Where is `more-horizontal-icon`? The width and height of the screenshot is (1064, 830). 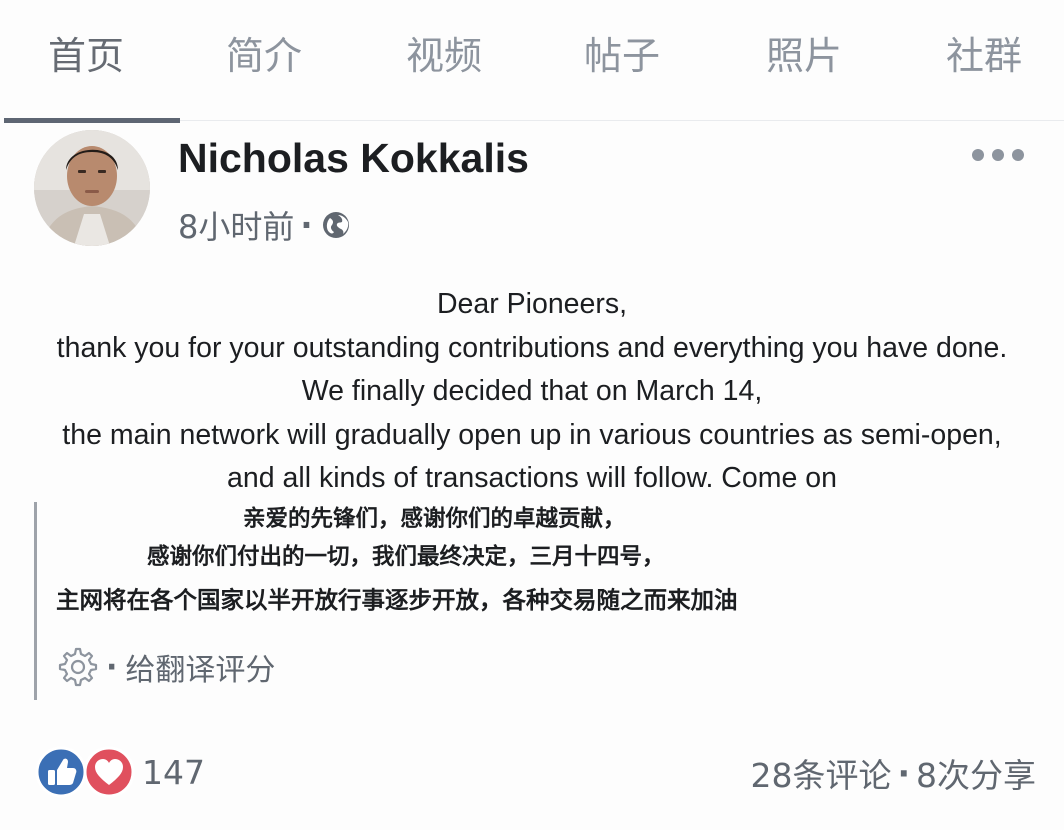 more-horizontal-icon is located at coordinates (998, 155).